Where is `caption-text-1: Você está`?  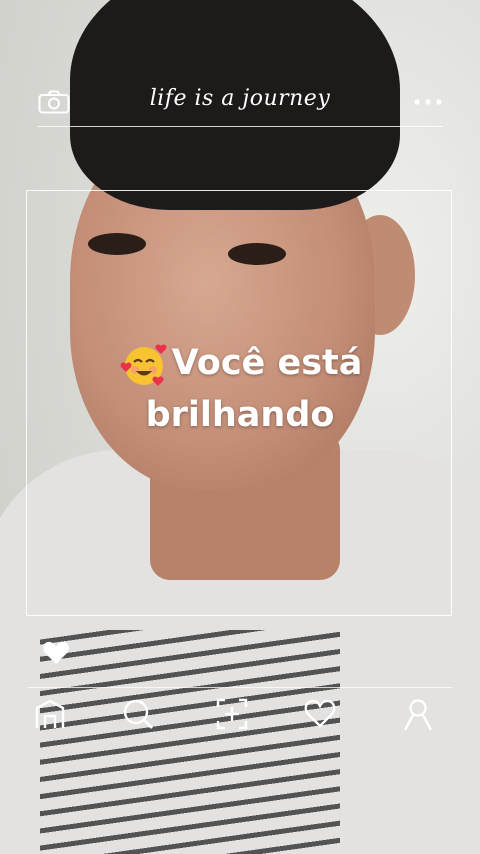 caption-text-1: Você está is located at coordinates (267, 363).